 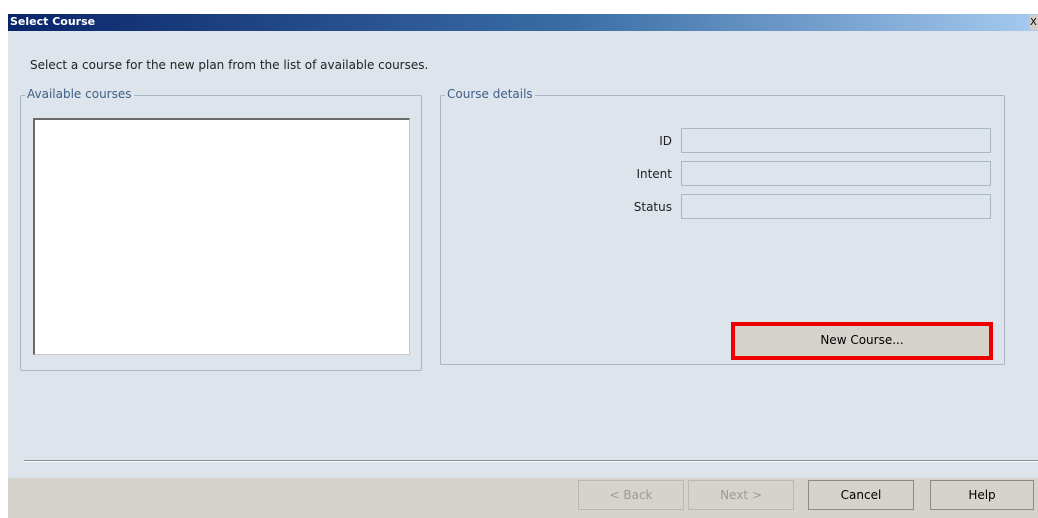 I want to click on back-button: < Back, so click(x=631, y=495).